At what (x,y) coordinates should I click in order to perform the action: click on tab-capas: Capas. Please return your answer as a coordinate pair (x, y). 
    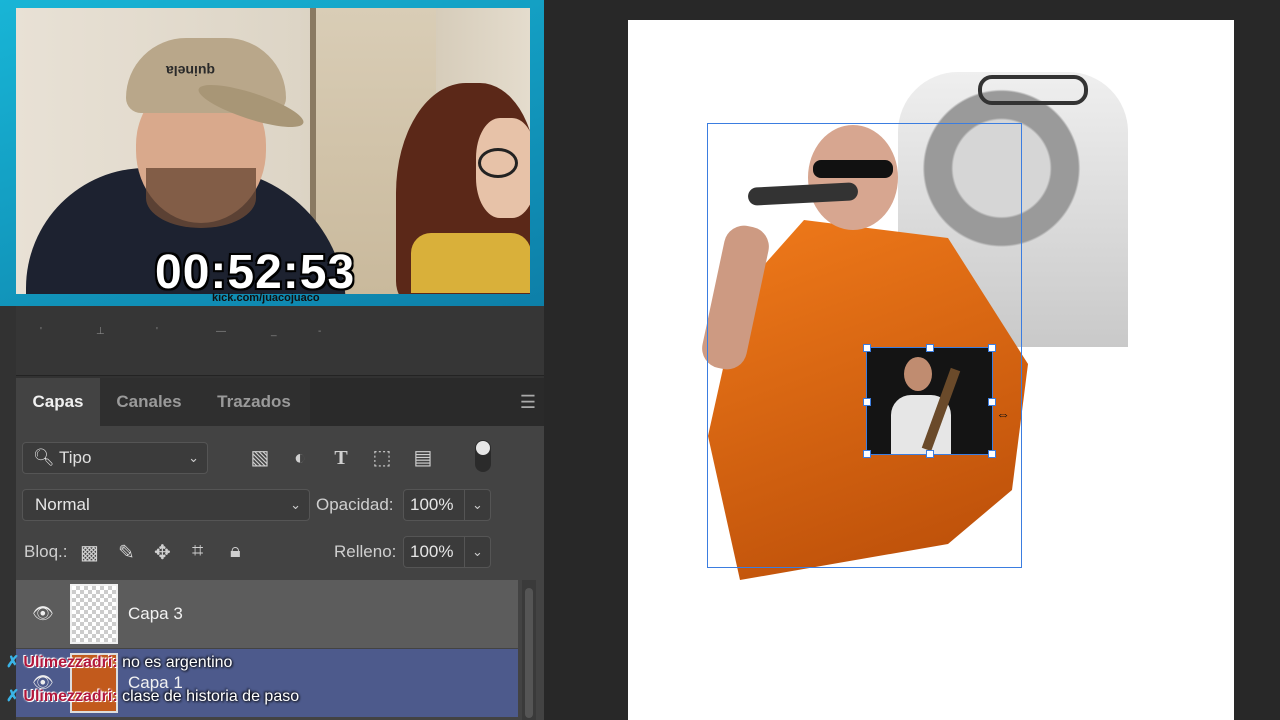
    Looking at the image, I should click on (58, 402).